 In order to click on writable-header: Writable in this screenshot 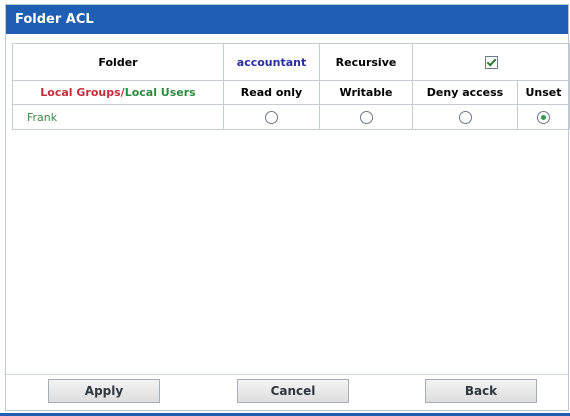, I will do `click(366, 92)`.